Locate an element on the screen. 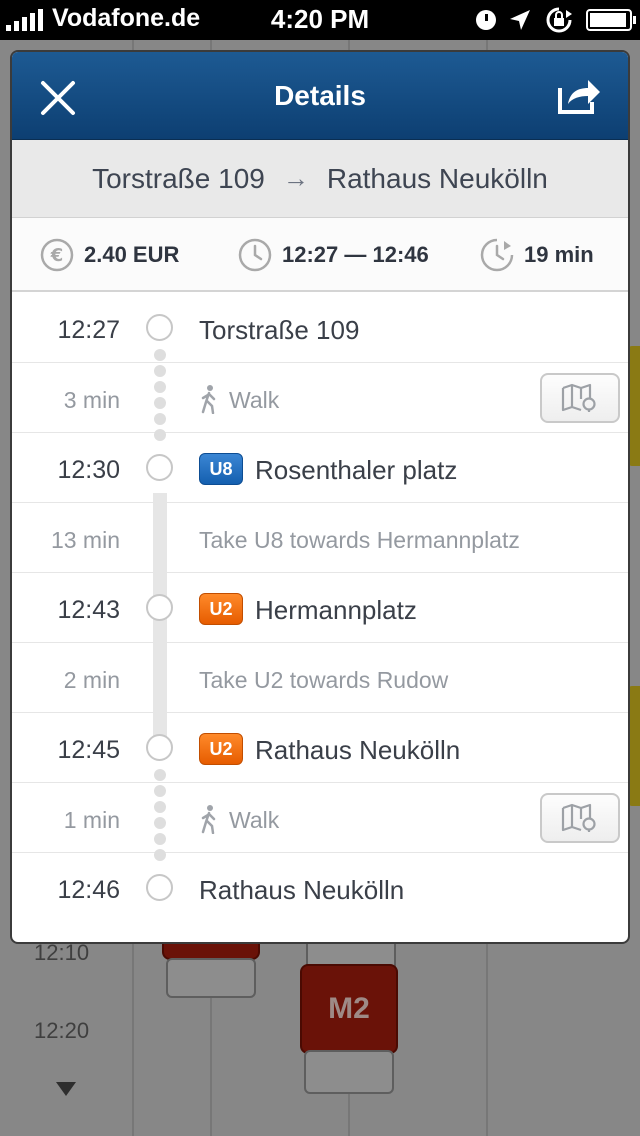  background-line-m2: M2 is located at coordinates (349, 1009).